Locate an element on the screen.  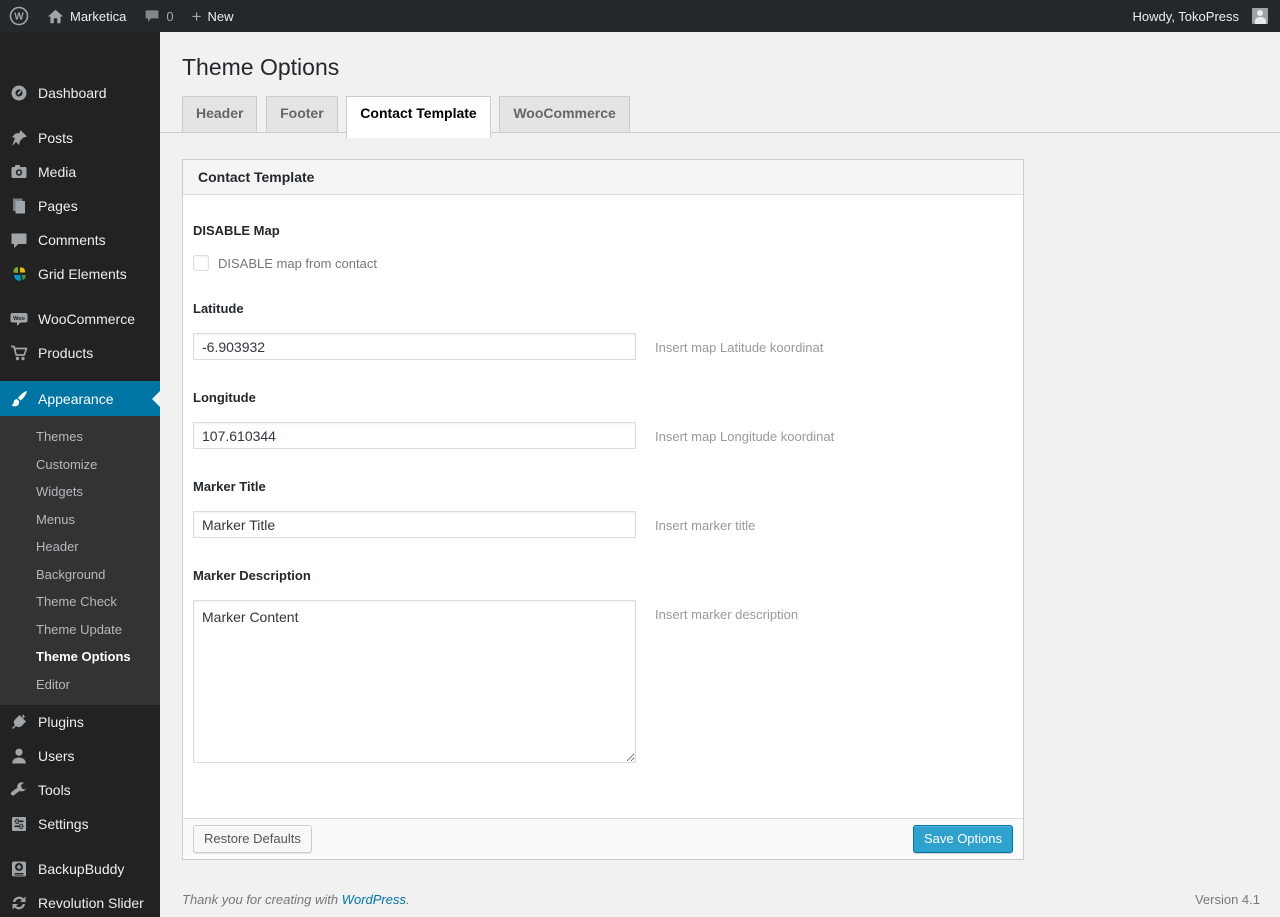
account-menu: Howdy, TokoPress is located at coordinates (1202, 16).